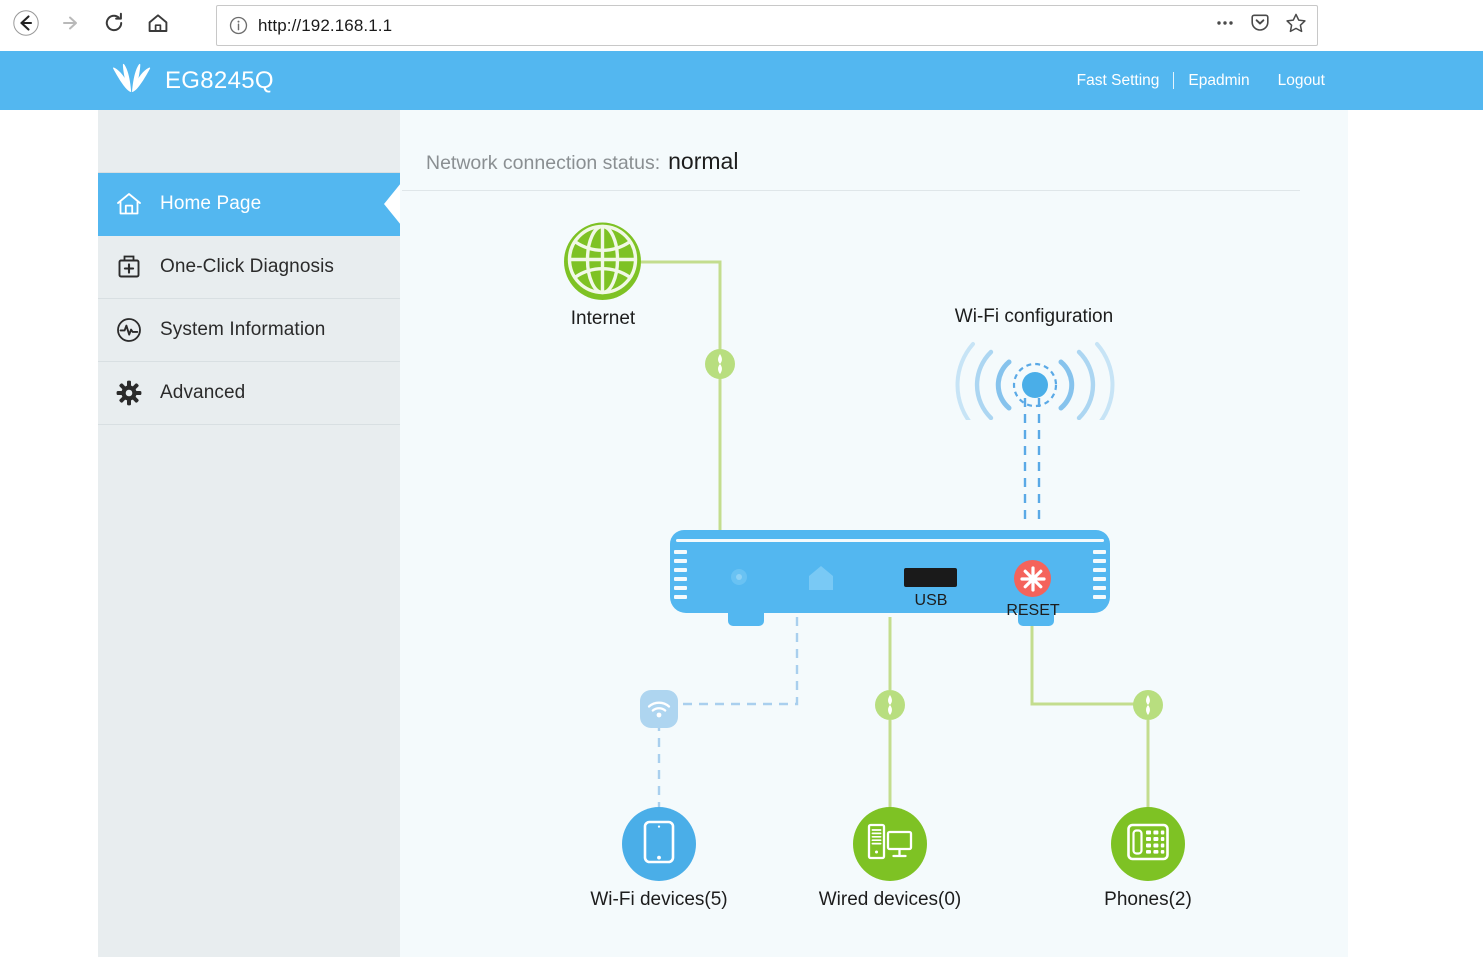 Image resolution: width=1483 pixels, height=957 pixels. I want to click on globe-icon, so click(602, 262).